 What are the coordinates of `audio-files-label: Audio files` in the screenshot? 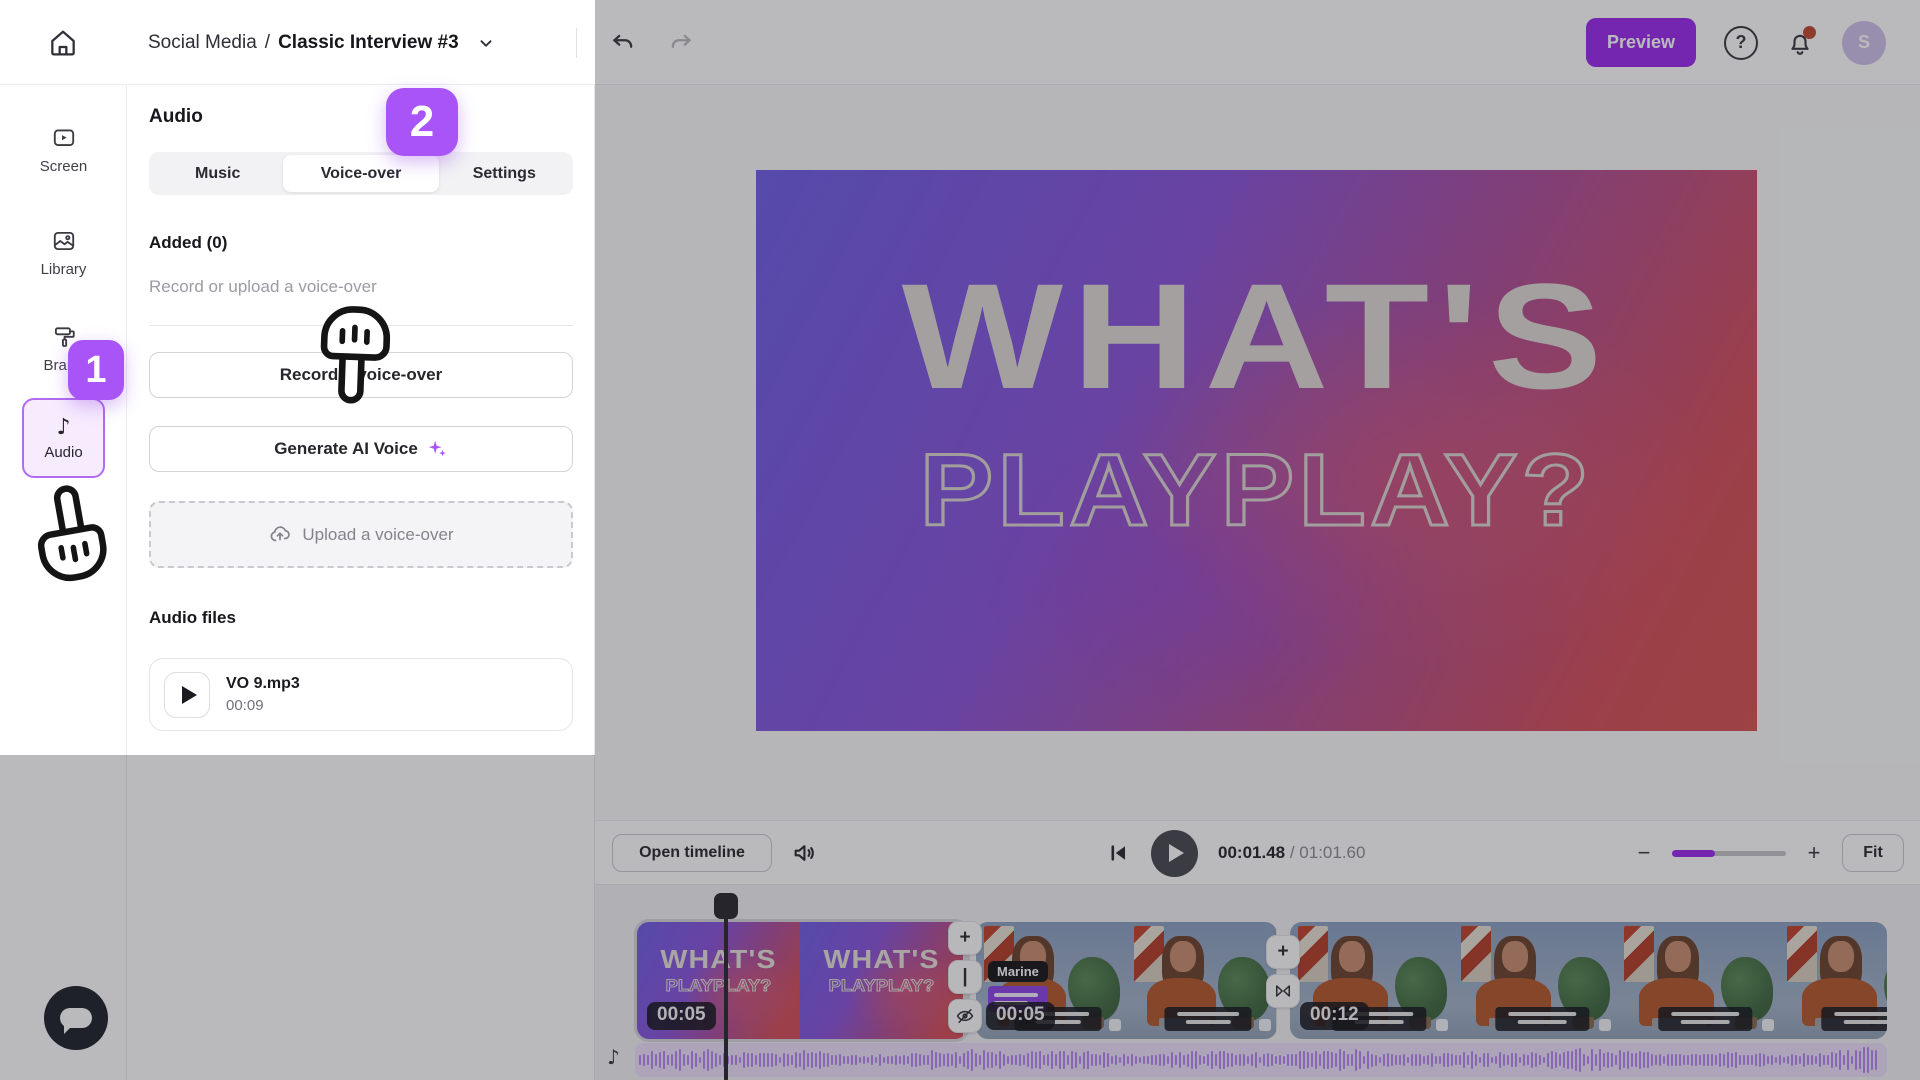 It's located at (192, 617).